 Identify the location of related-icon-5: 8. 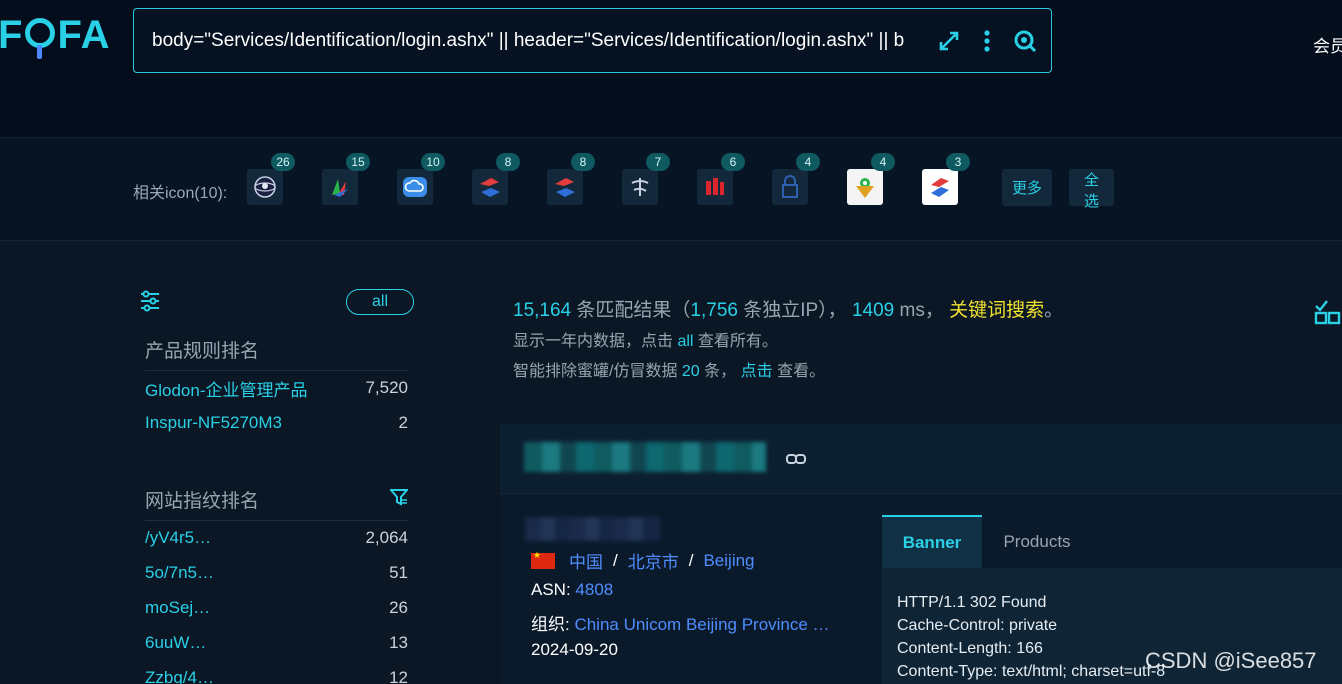
(571, 179).